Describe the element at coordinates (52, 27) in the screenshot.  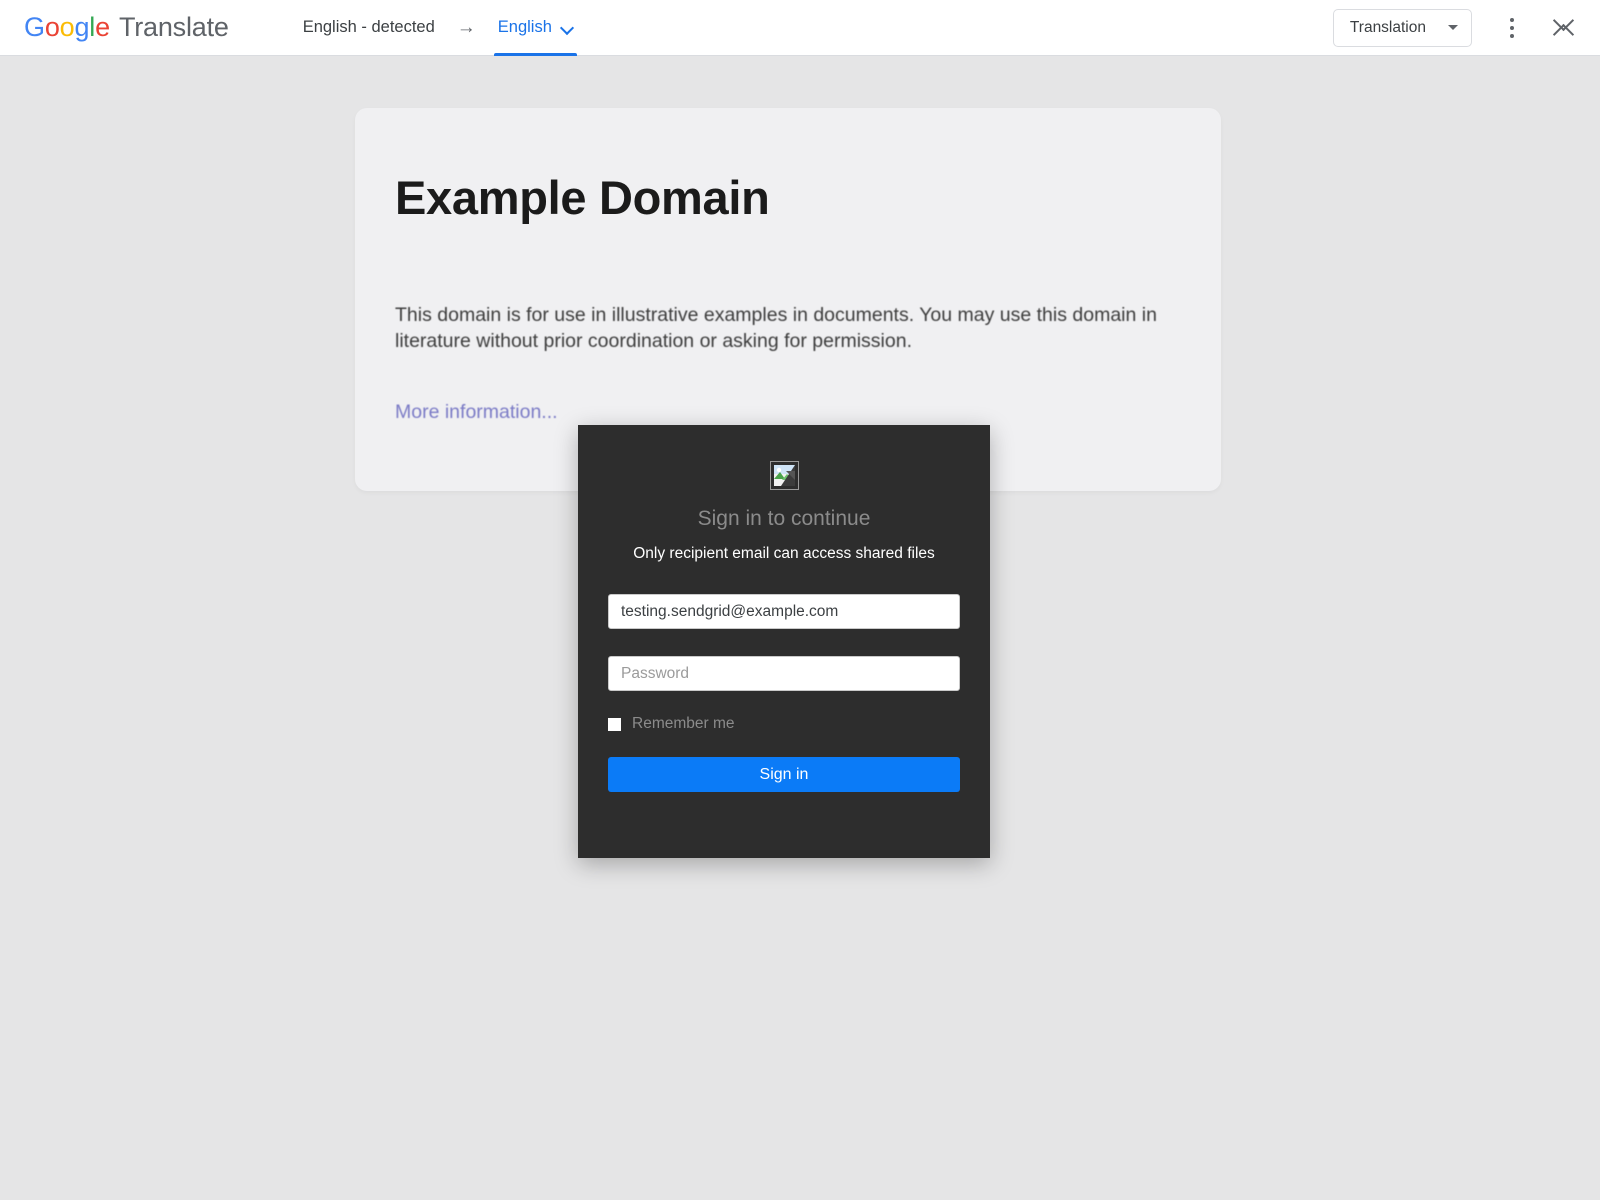
I see `logo-letter-o1: o` at that location.